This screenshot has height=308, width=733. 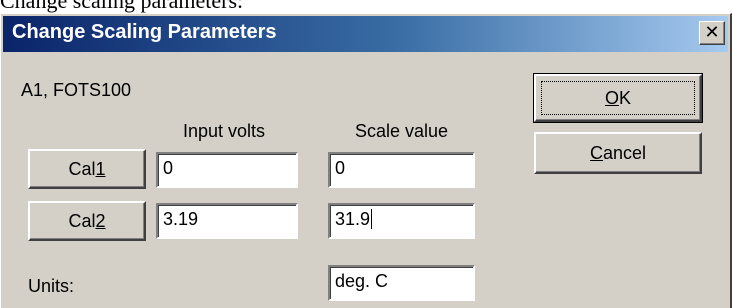 What do you see at coordinates (611, 97) in the screenshot?
I see `ok-label-accel: O` at bounding box center [611, 97].